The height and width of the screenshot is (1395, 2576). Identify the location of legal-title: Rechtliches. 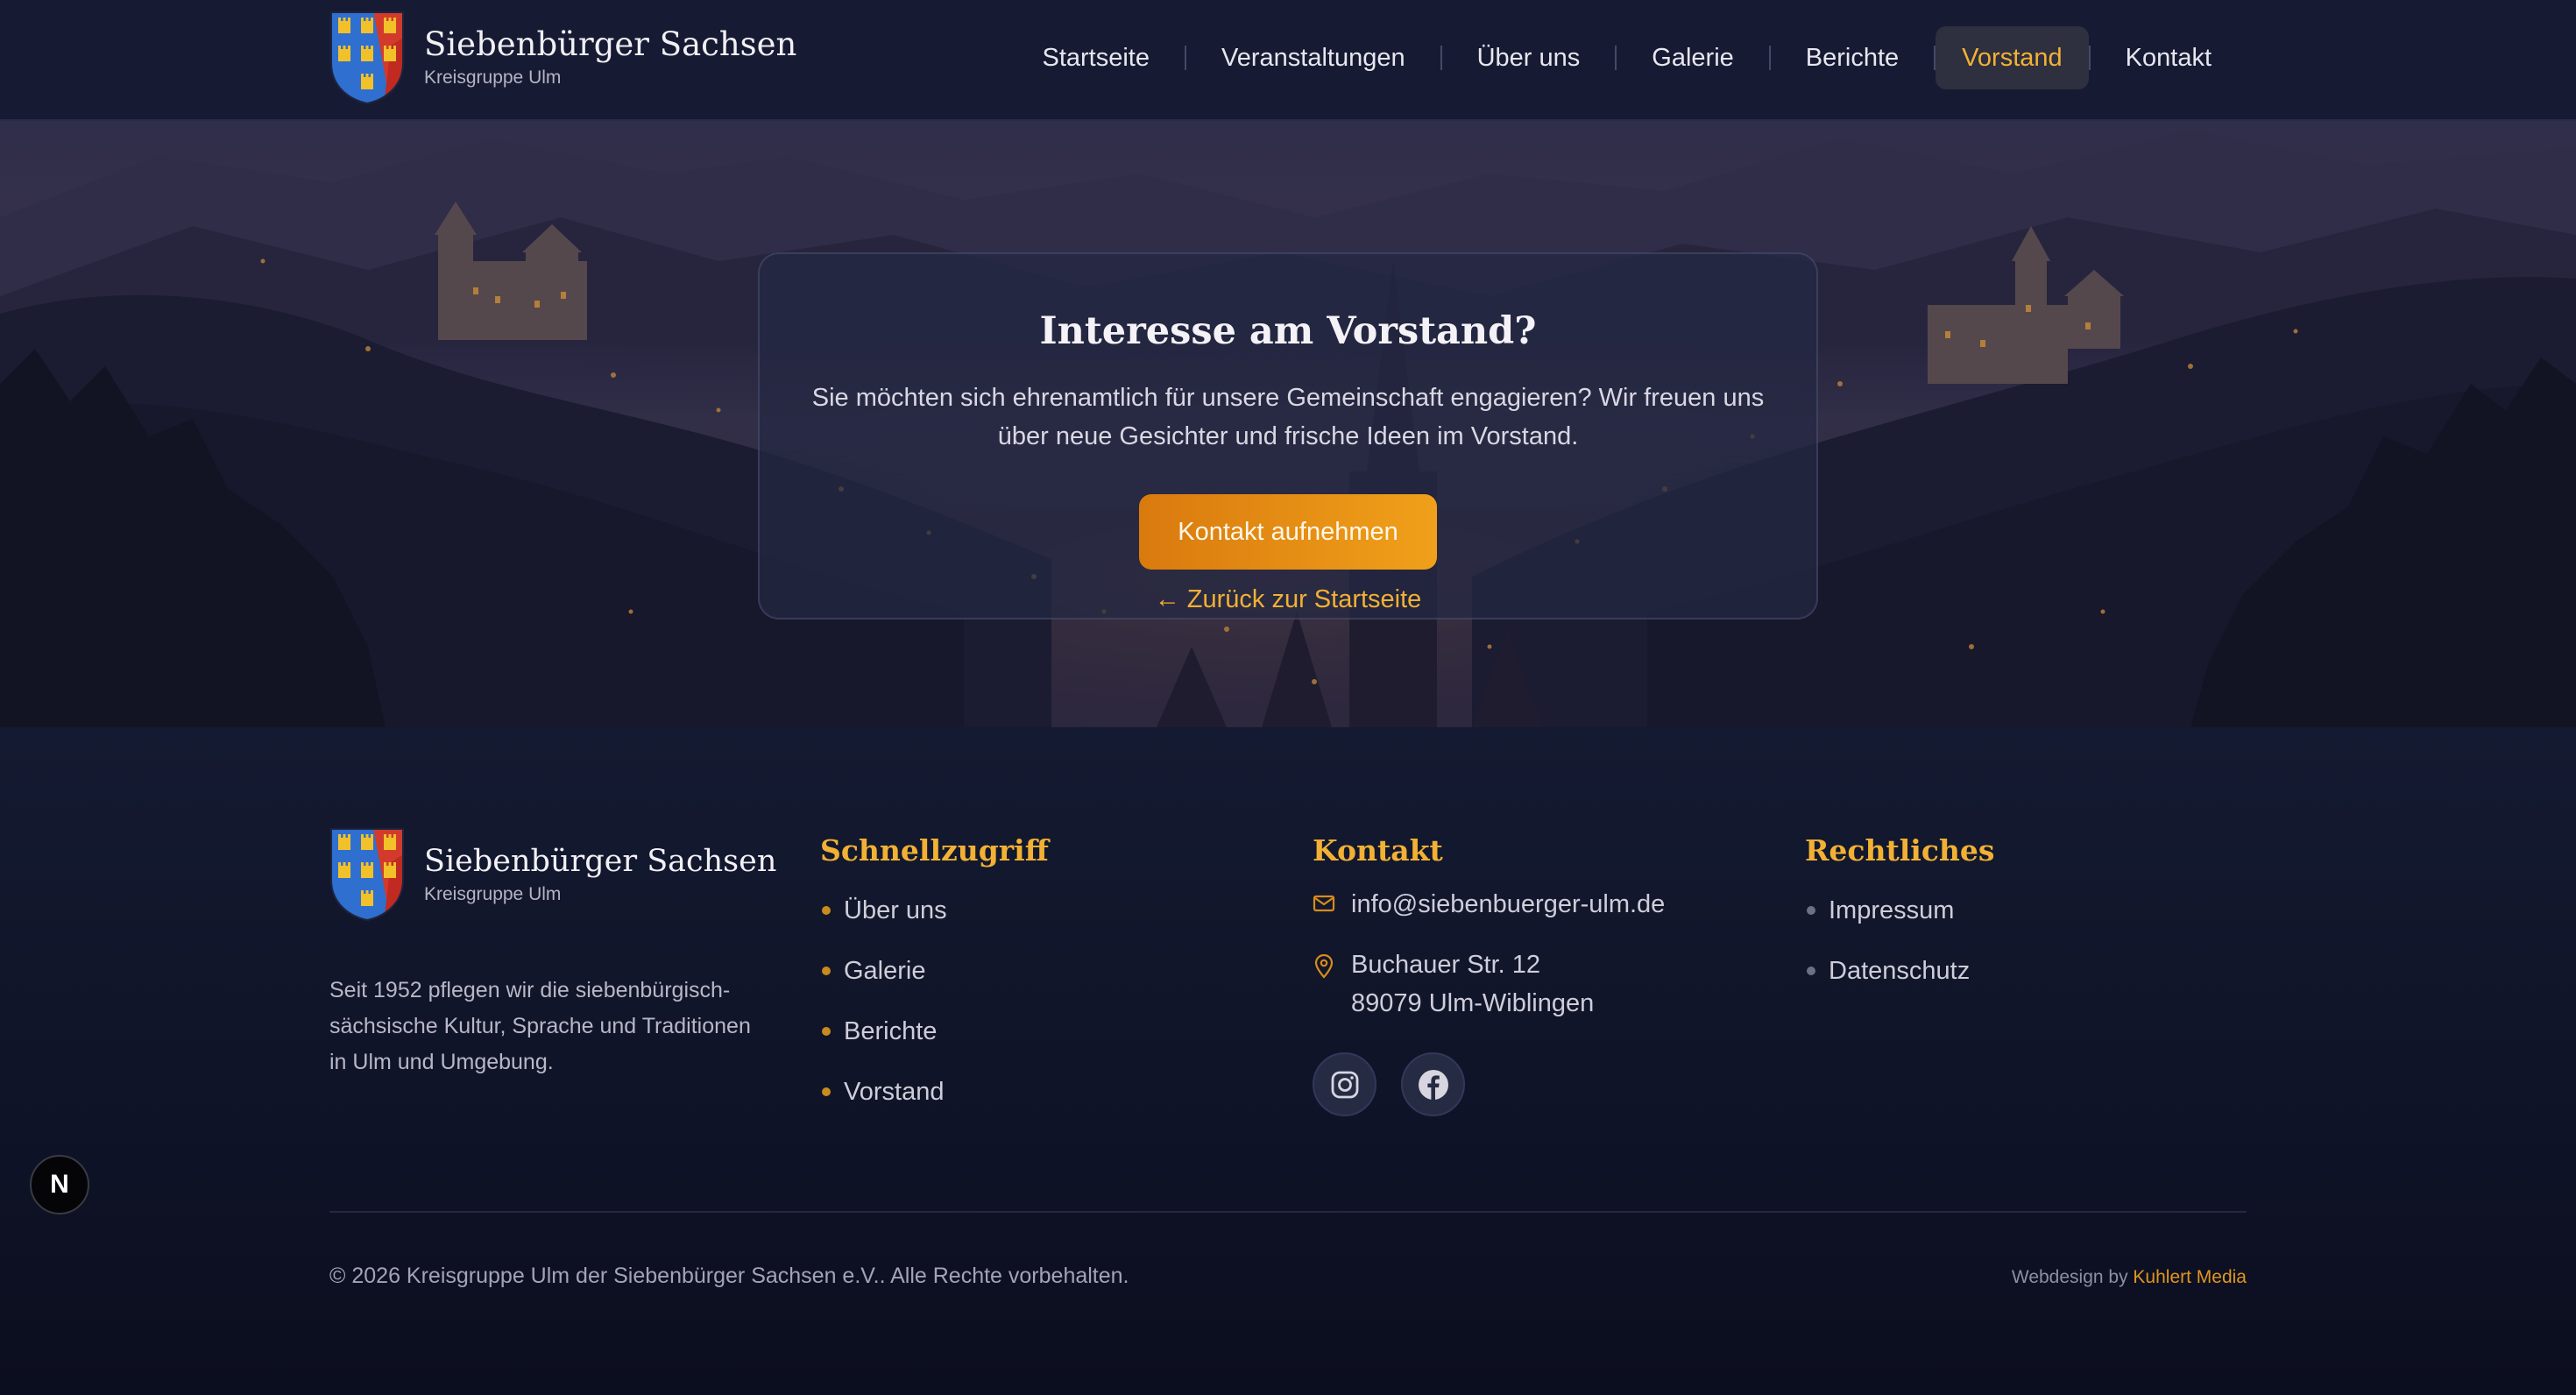
(1900, 850).